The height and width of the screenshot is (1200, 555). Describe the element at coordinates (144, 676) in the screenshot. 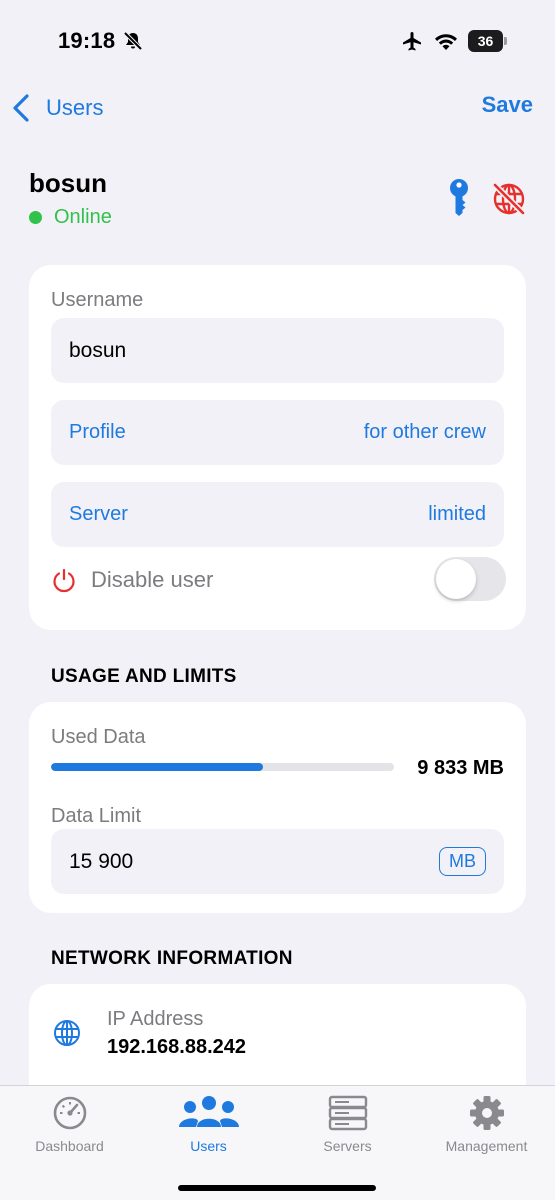

I see `usage-section-header: USAGE AND LIMITS` at that location.